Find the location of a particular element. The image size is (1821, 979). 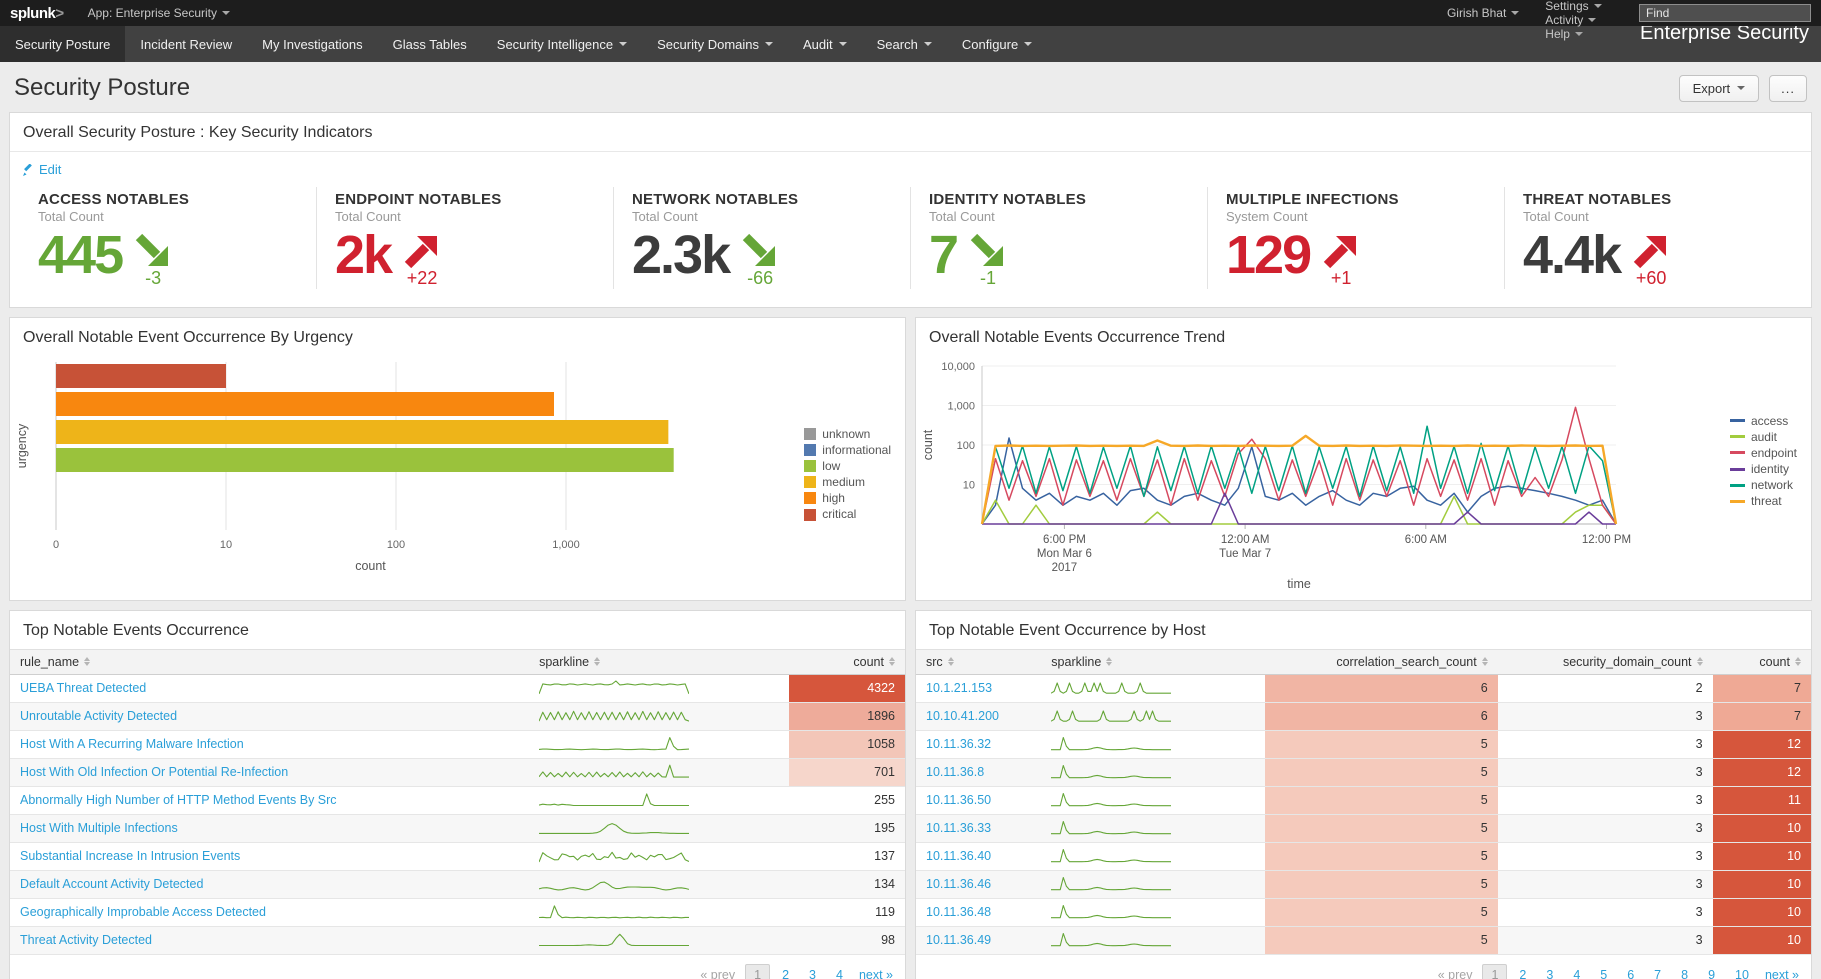

pager-page-8: 8 is located at coordinates (1684, 972).